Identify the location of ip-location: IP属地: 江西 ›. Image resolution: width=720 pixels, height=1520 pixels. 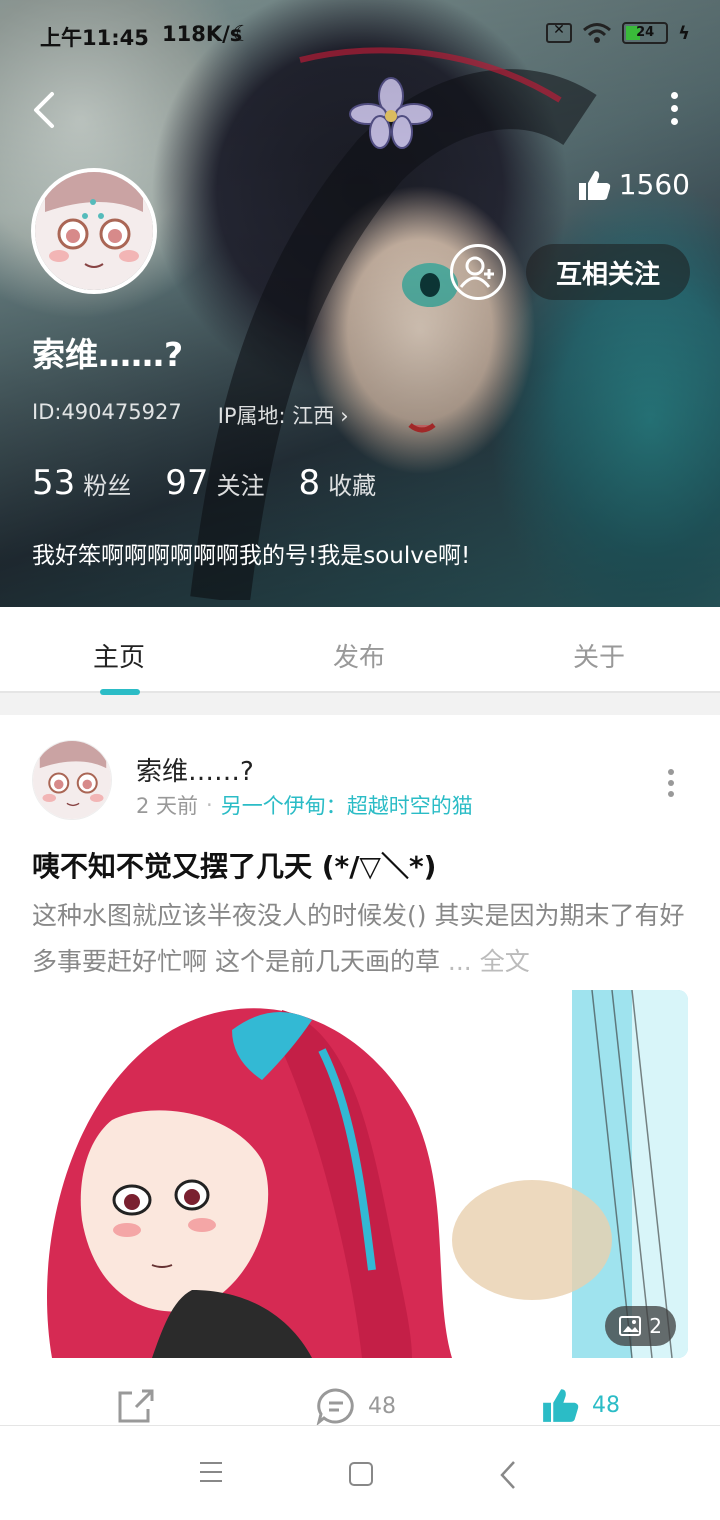
(283, 415).